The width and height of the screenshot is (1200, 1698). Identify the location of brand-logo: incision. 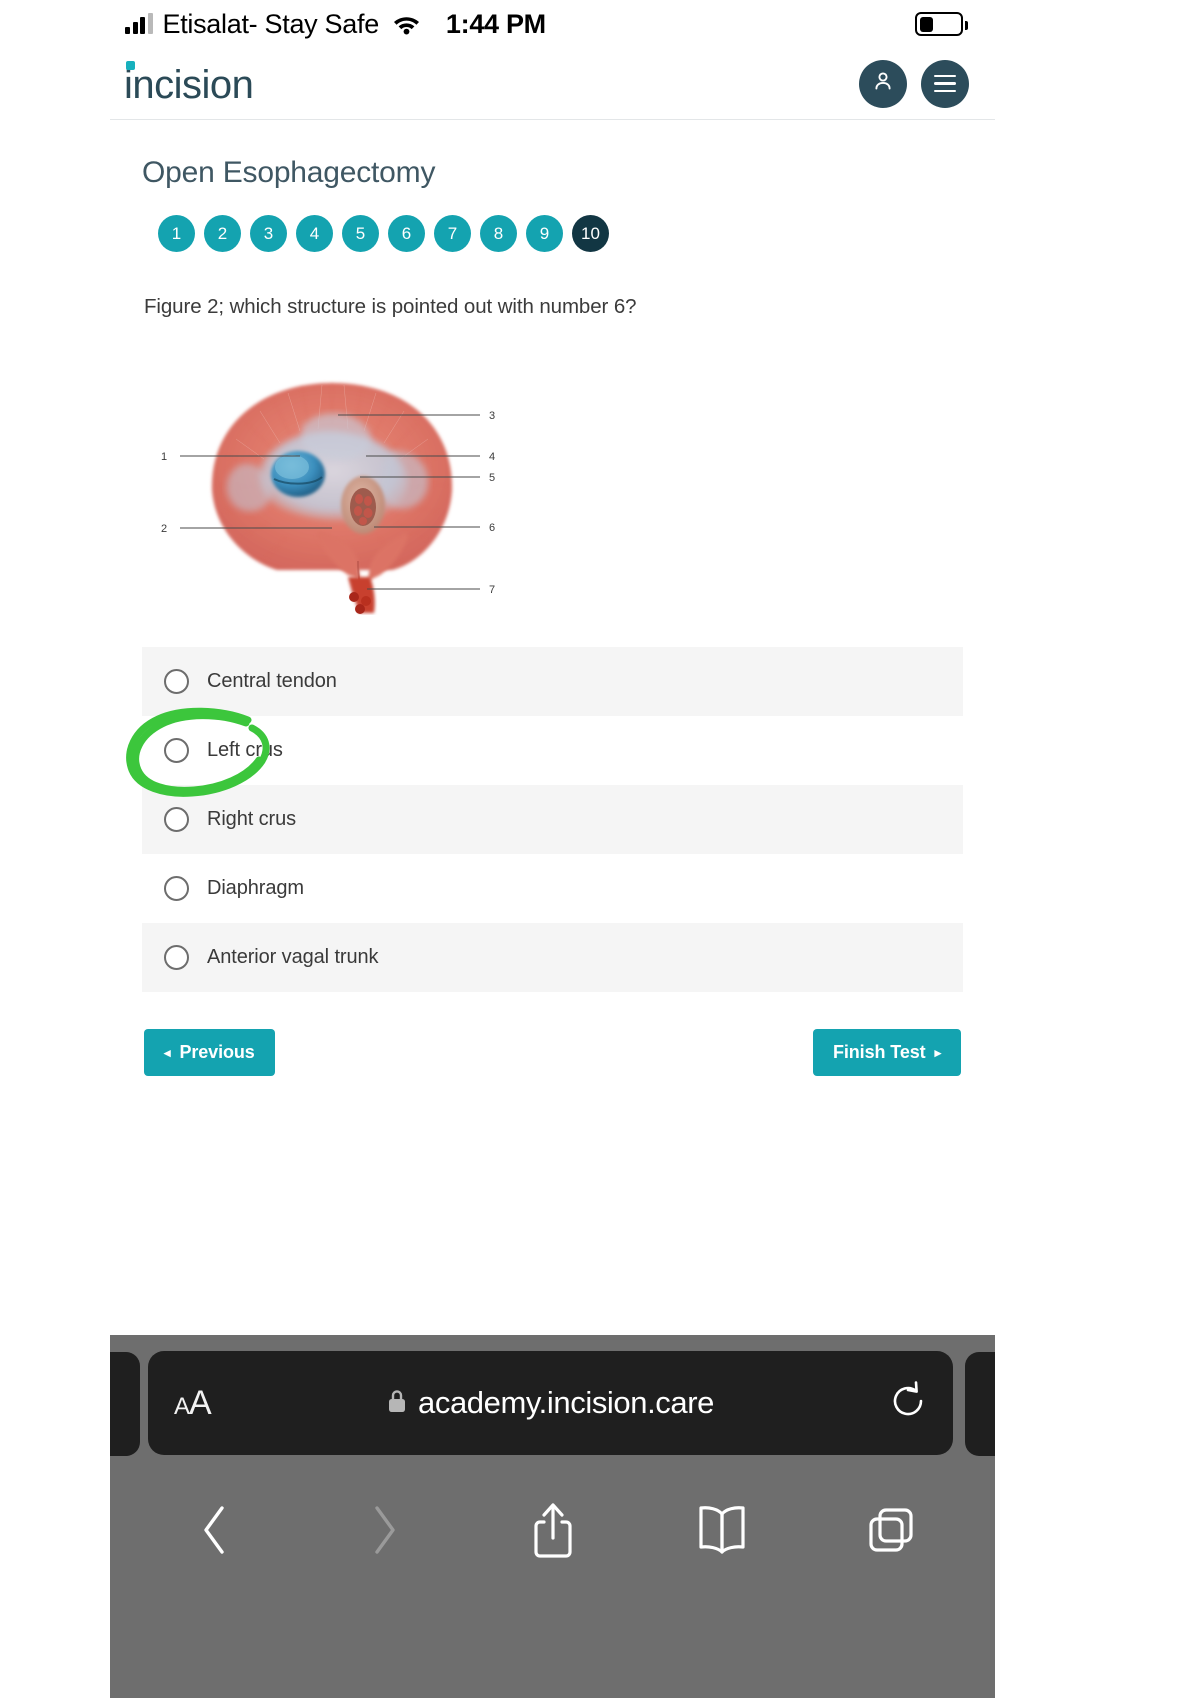
(189, 84).